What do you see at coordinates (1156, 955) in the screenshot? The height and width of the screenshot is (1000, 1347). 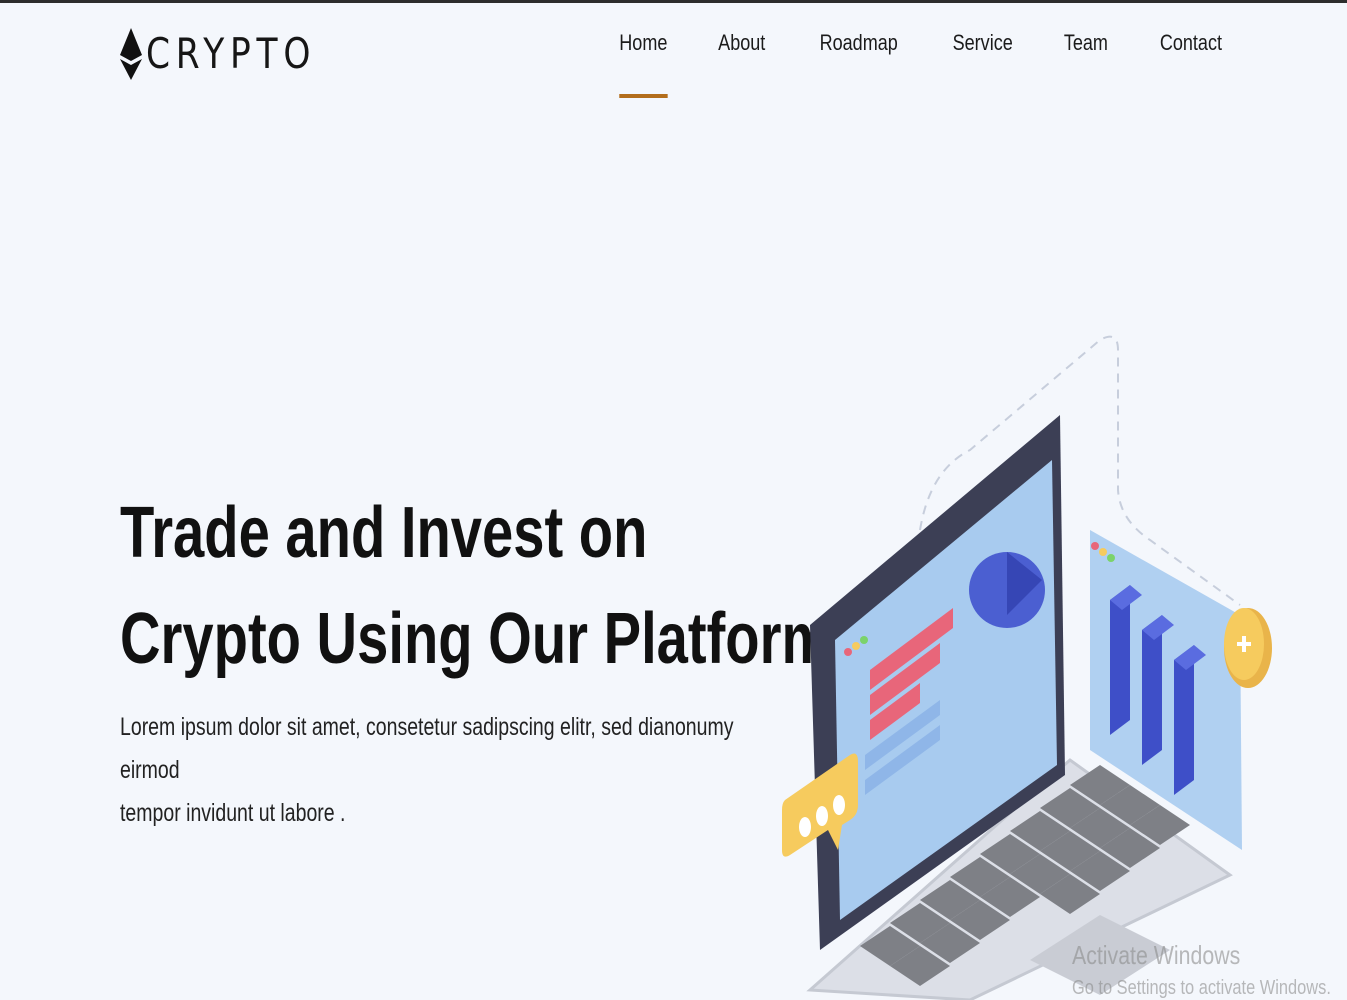 I see `watermark-title: Activate Windows` at bounding box center [1156, 955].